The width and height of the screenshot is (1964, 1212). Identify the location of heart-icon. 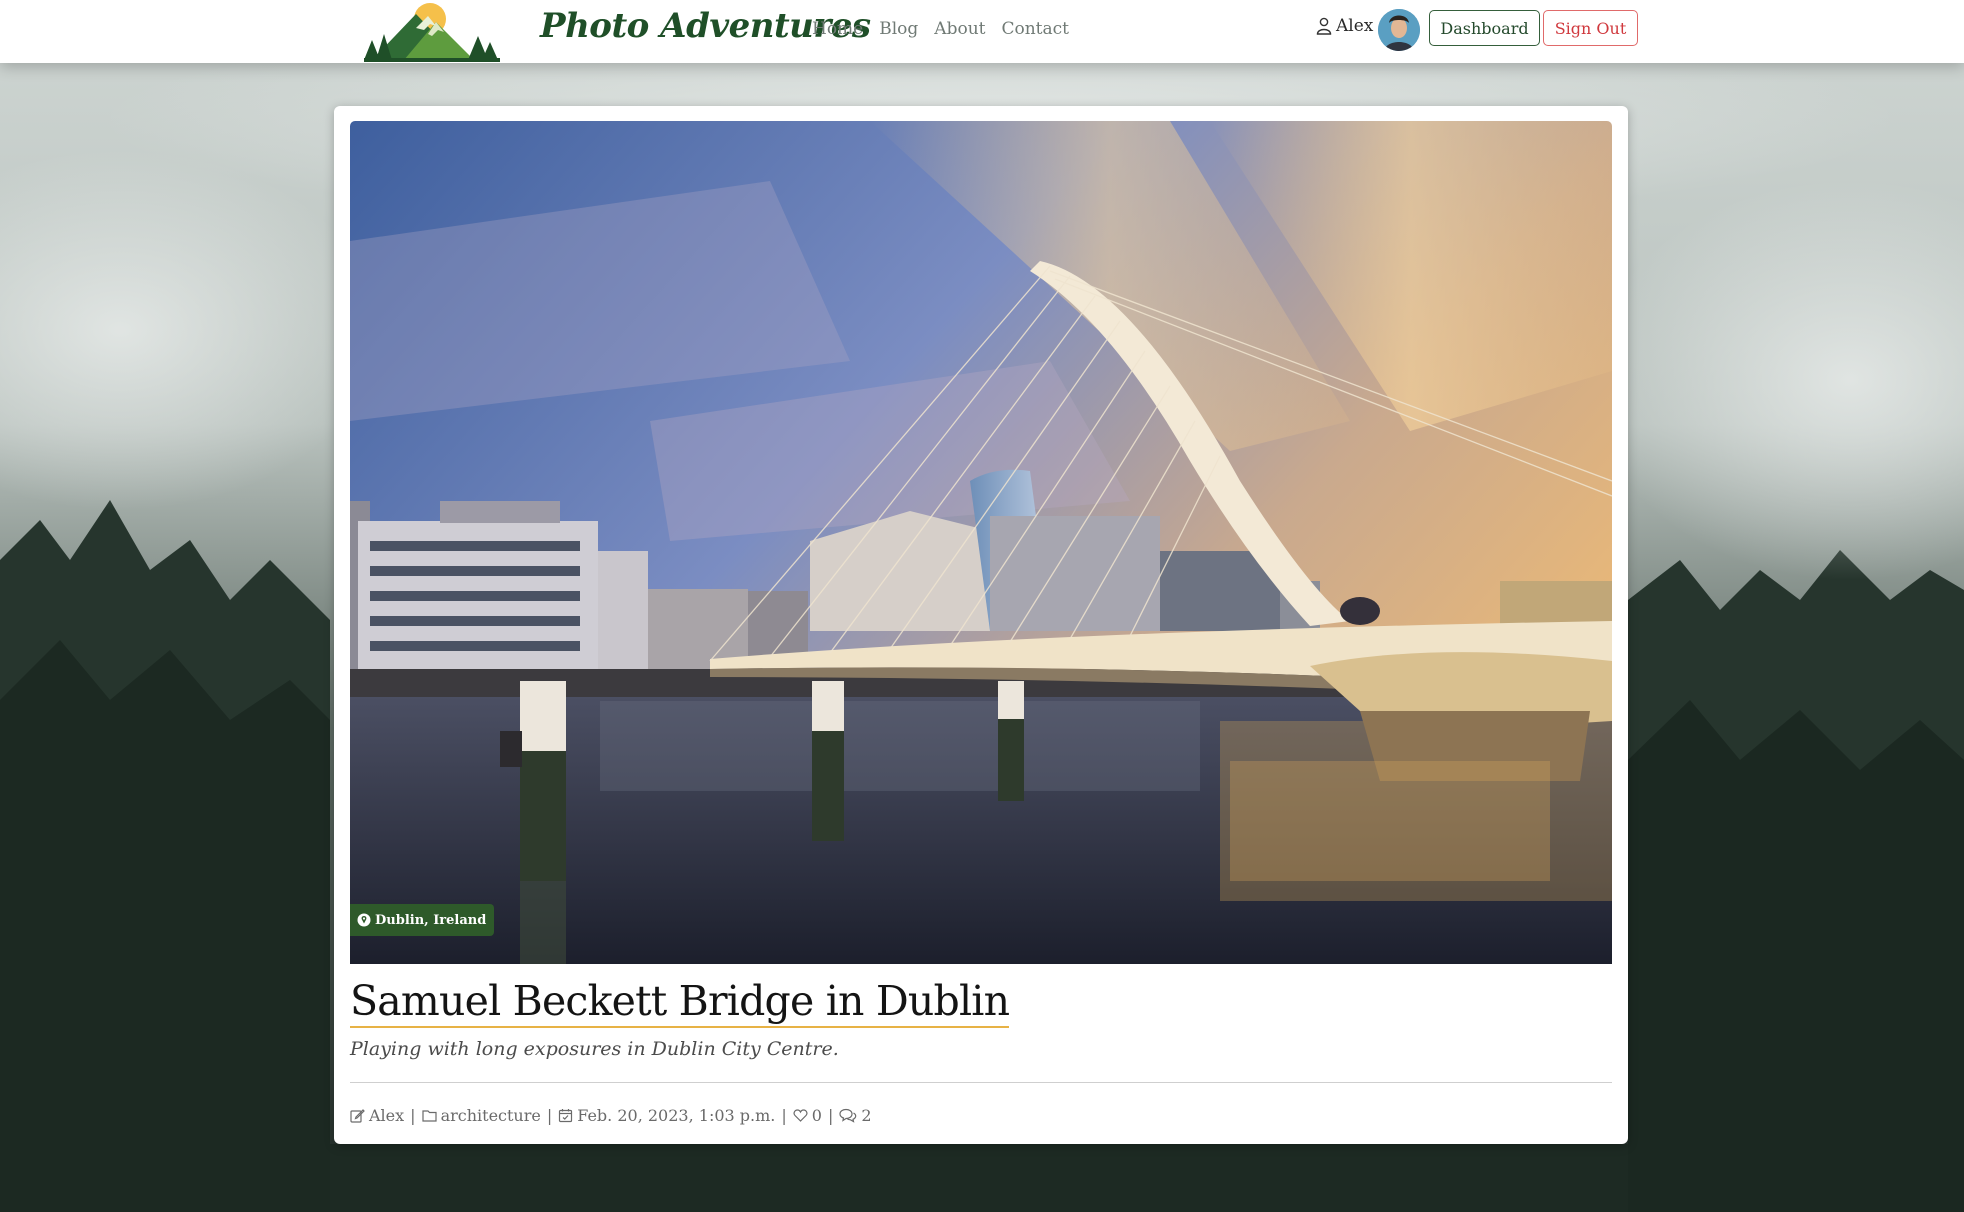
(800, 1115).